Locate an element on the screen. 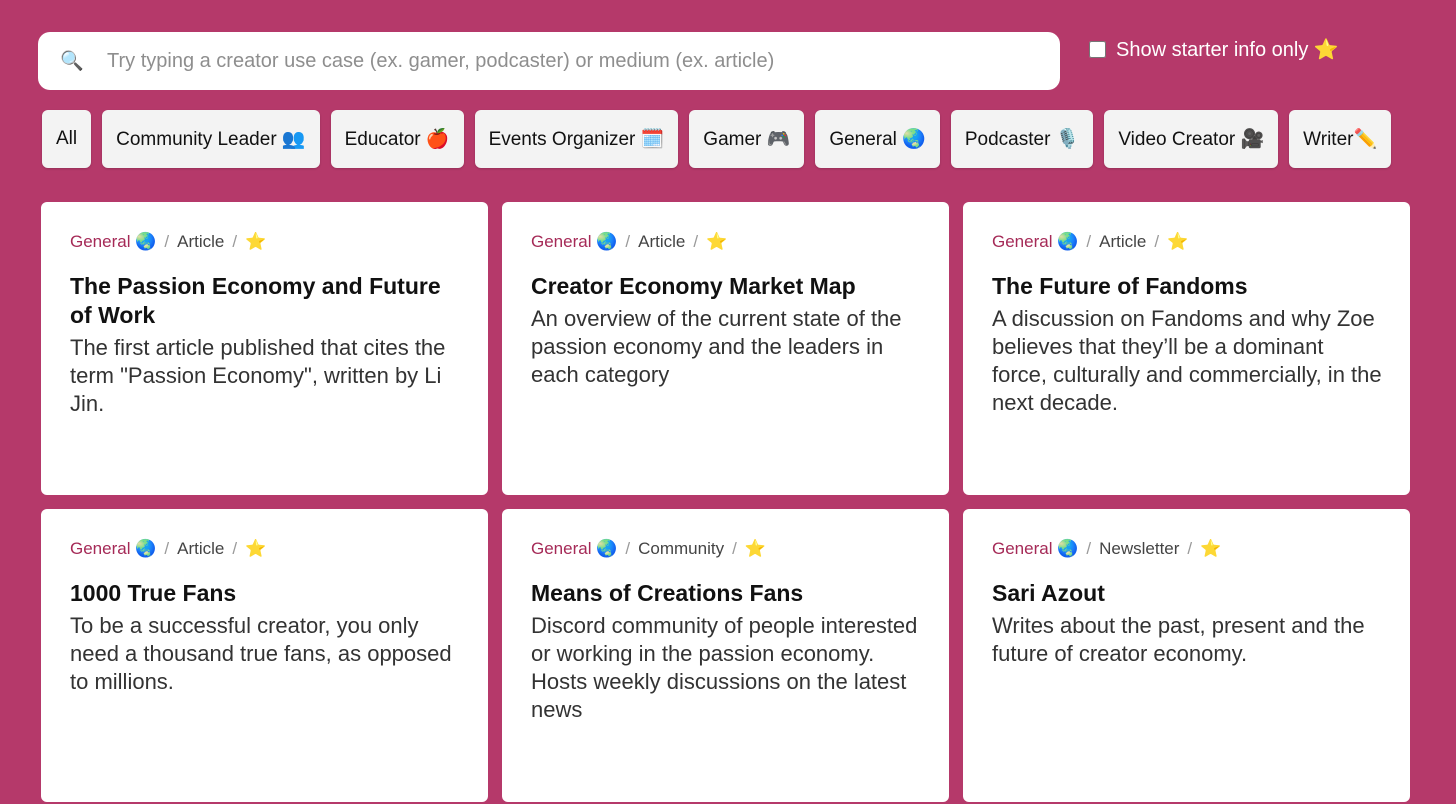 Image resolution: width=1456 pixels, height=804 pixels. filter-general-button: General 🌏 is located at coordinates (877, 139).